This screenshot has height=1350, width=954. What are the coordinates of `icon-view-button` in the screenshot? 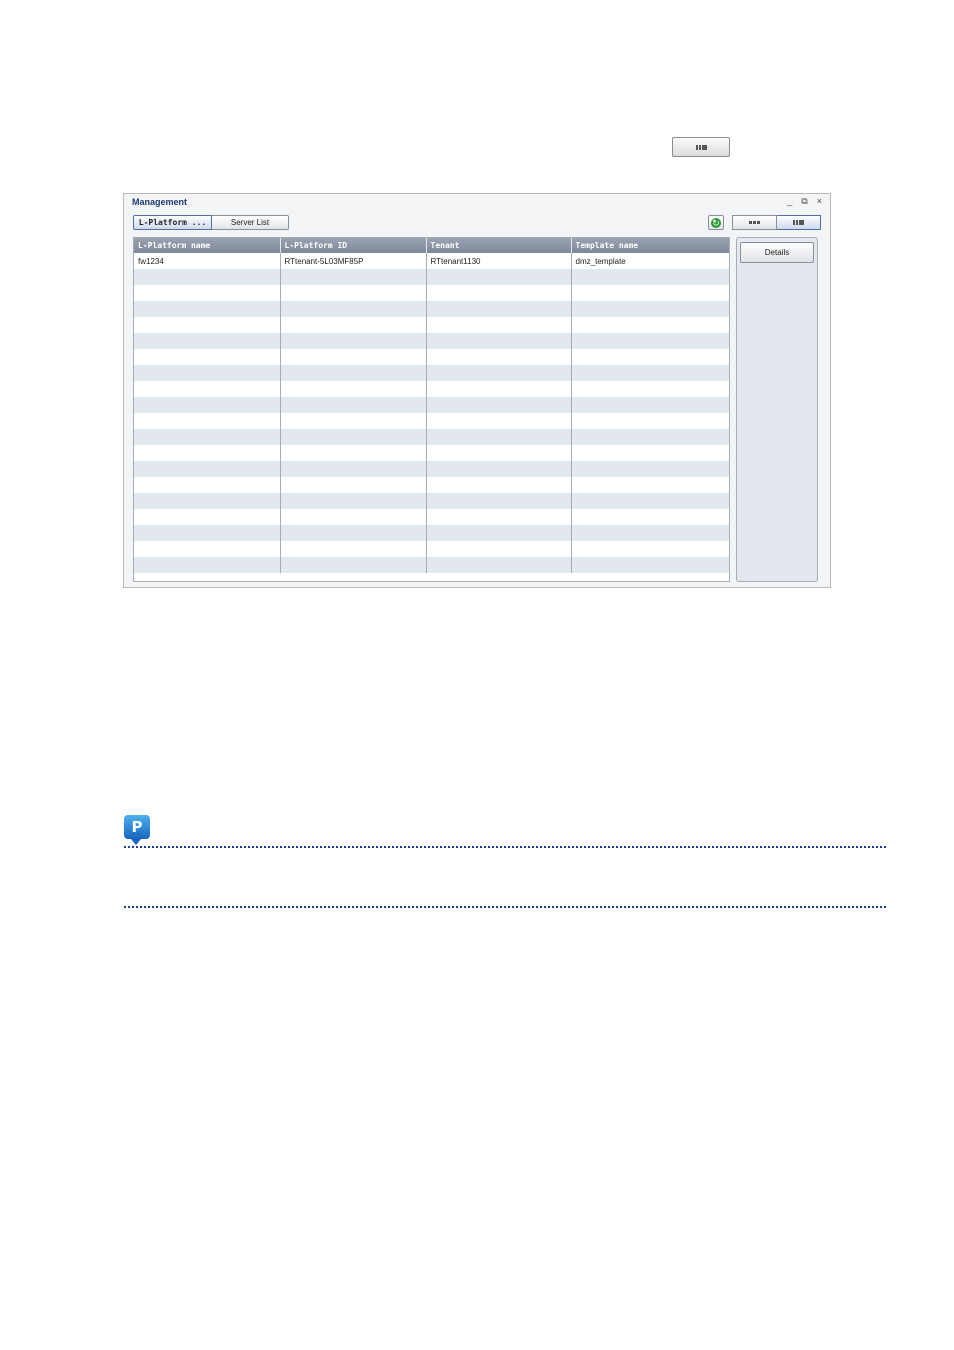 It's located at (754, 222).